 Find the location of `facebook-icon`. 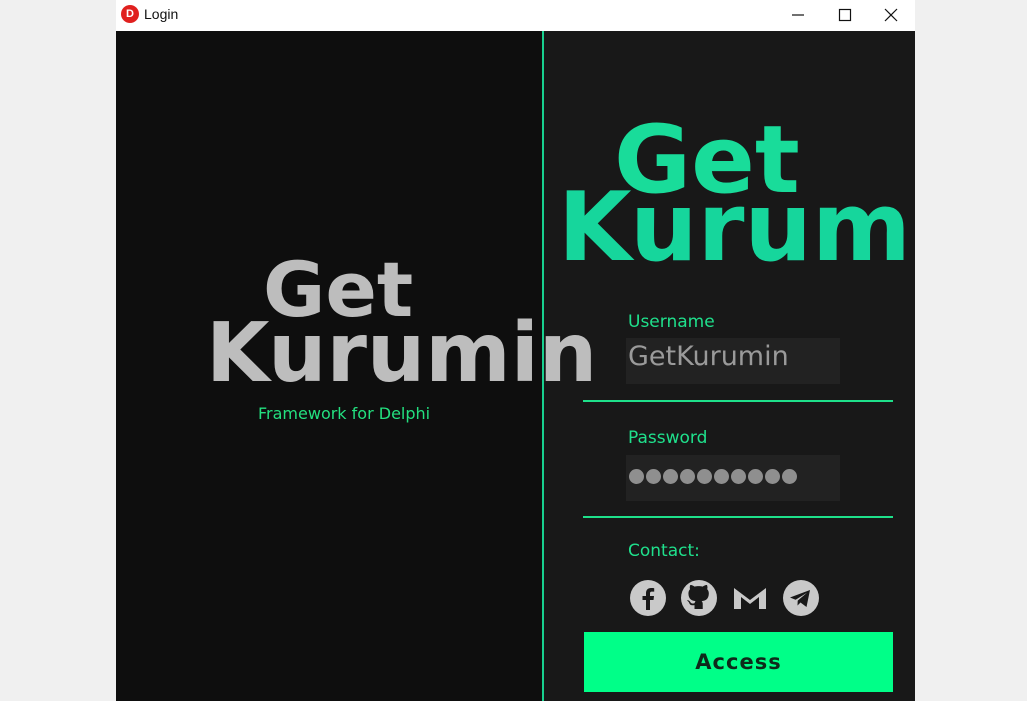

facebook-icon is located at coordinates (648, 598).